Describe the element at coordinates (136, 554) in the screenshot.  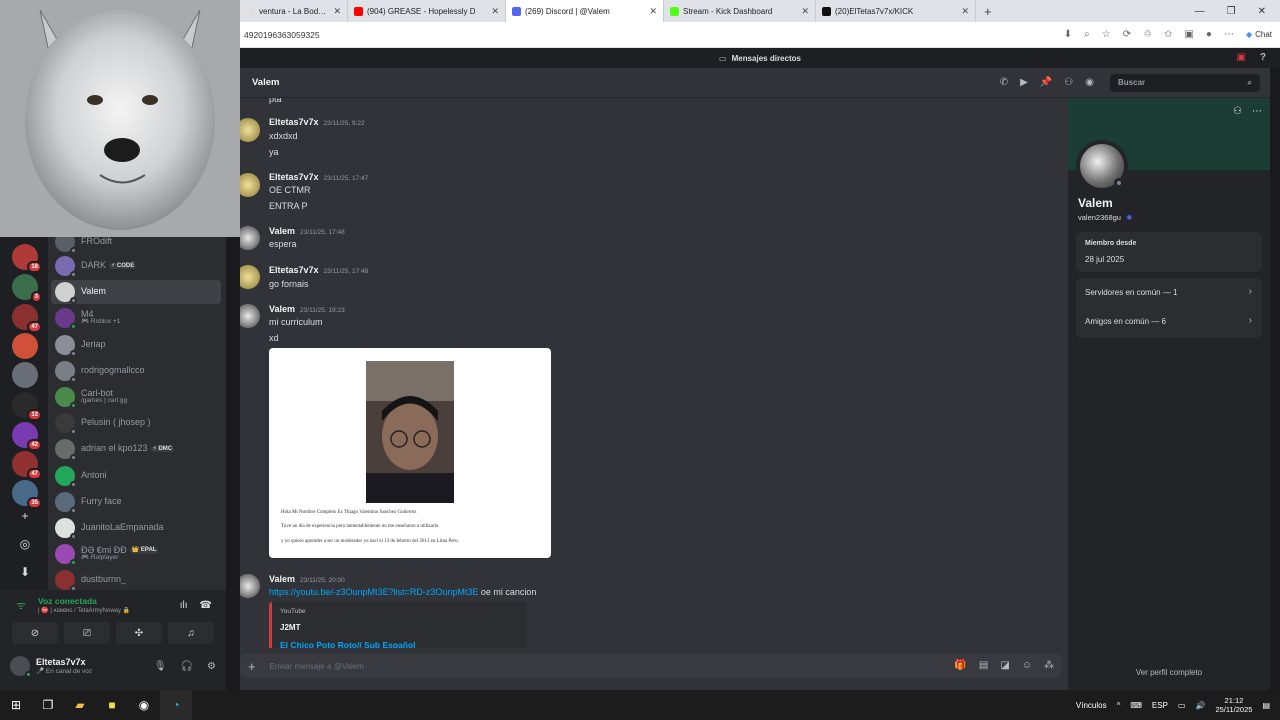
I see `dm-item: ÐƏ €mi ÐÐ 👑 EPAL 🎮 Rolplayer` at that location.